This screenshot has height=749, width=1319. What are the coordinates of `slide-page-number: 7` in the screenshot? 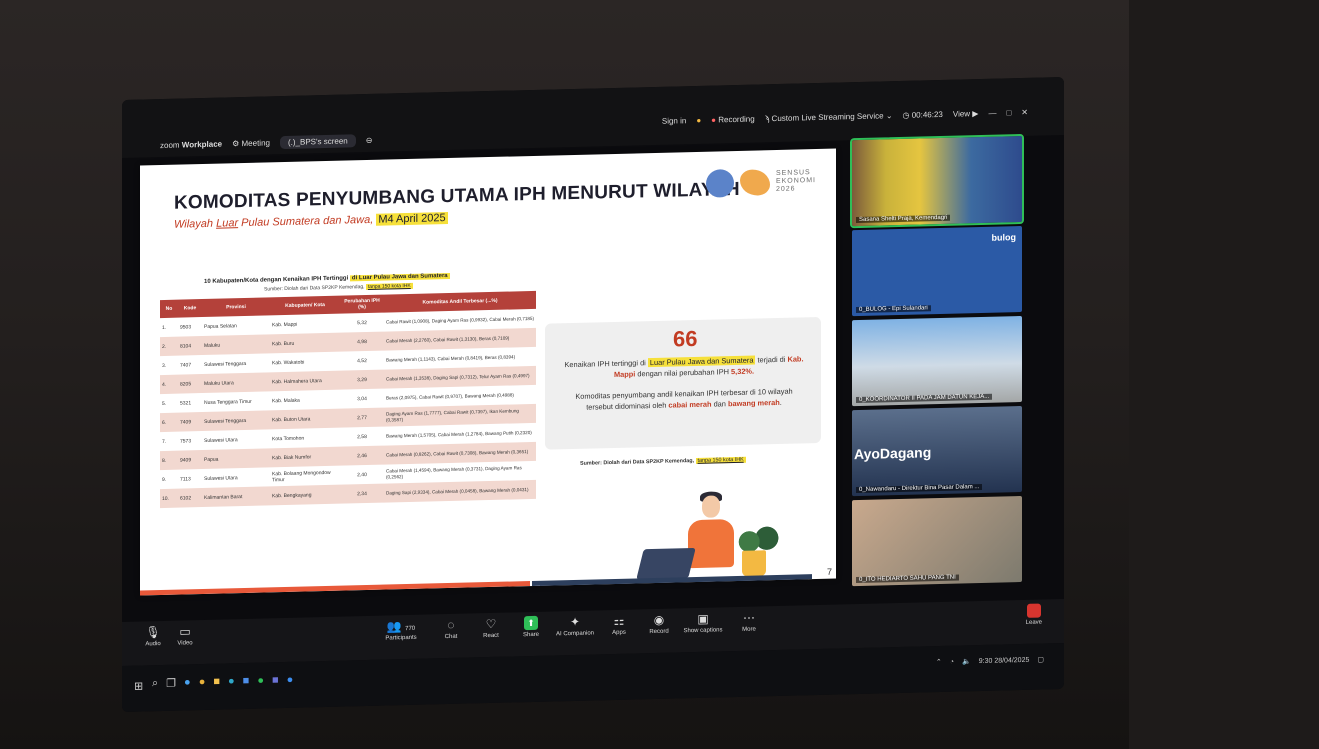 It's located at (829, 571).